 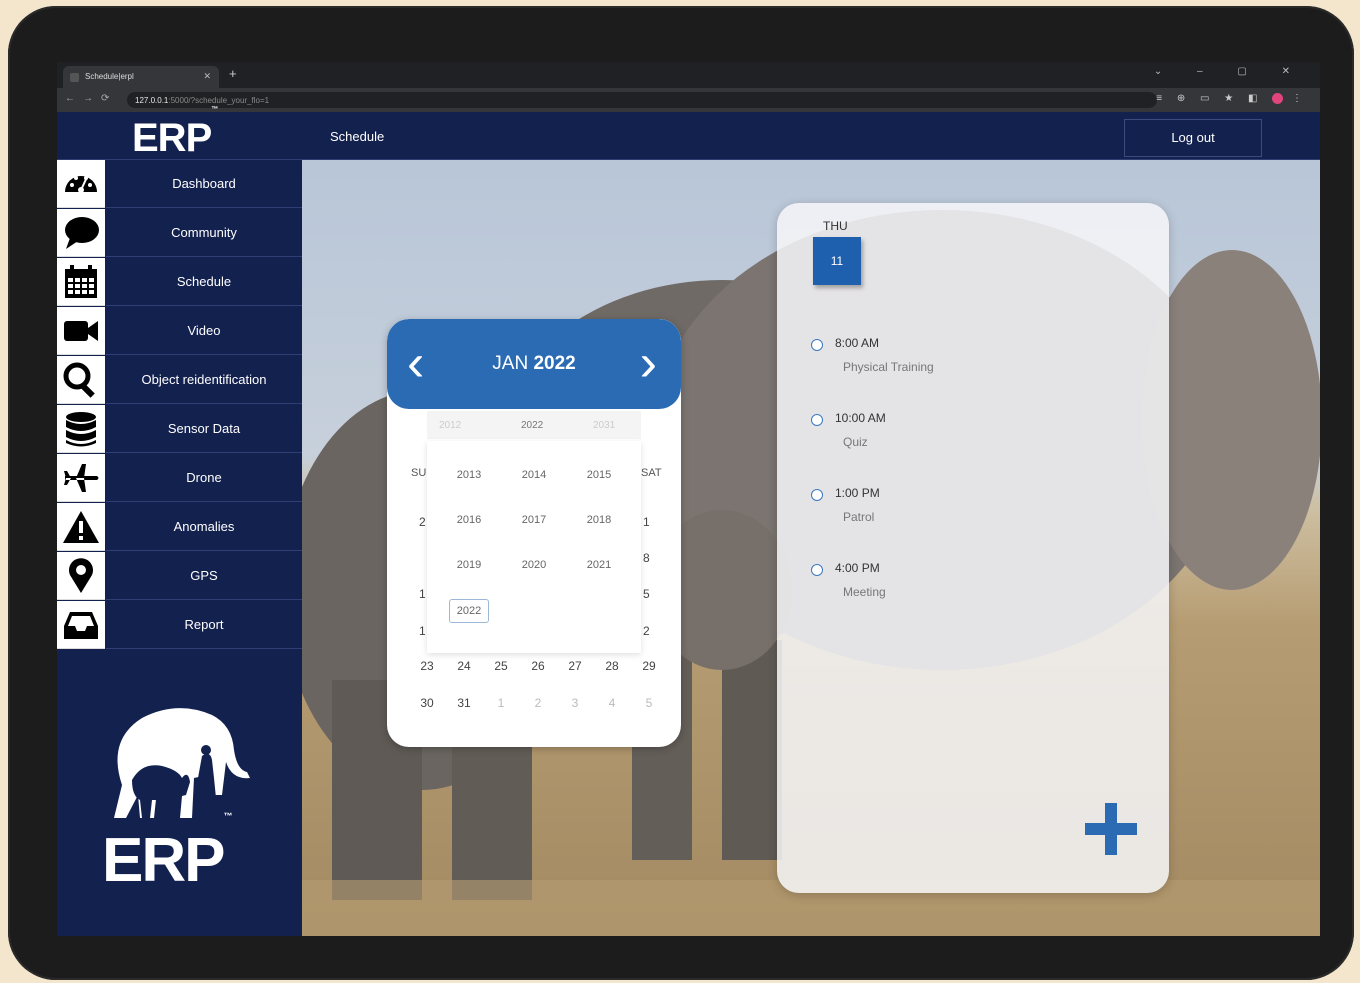 I want to click on grid-day-next-month: 1, so click(x=501, y=703).